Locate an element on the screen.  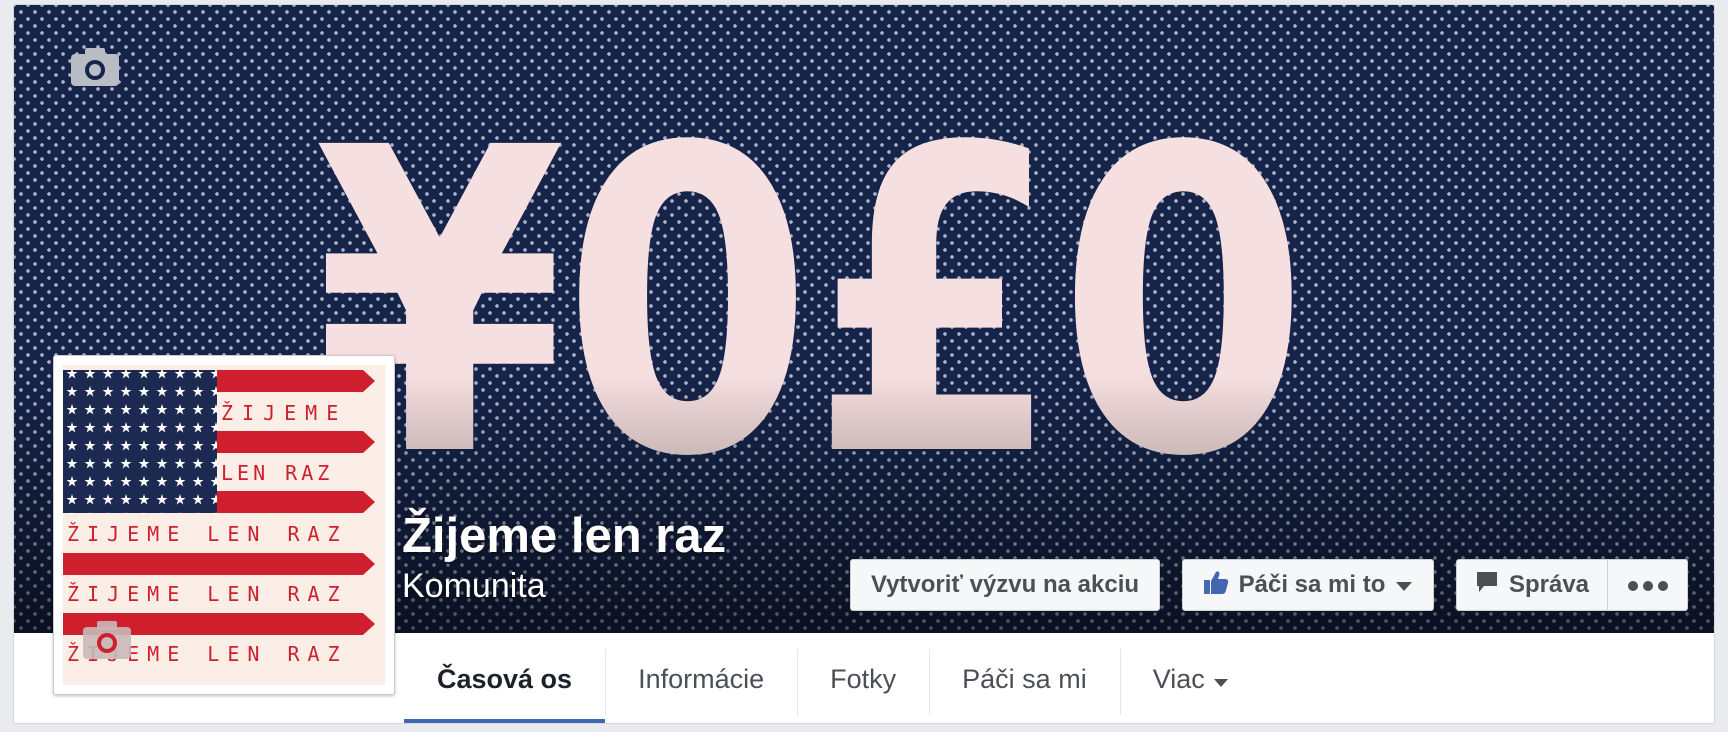
thumbs-up-icon is located at coordinates (1216, 585).